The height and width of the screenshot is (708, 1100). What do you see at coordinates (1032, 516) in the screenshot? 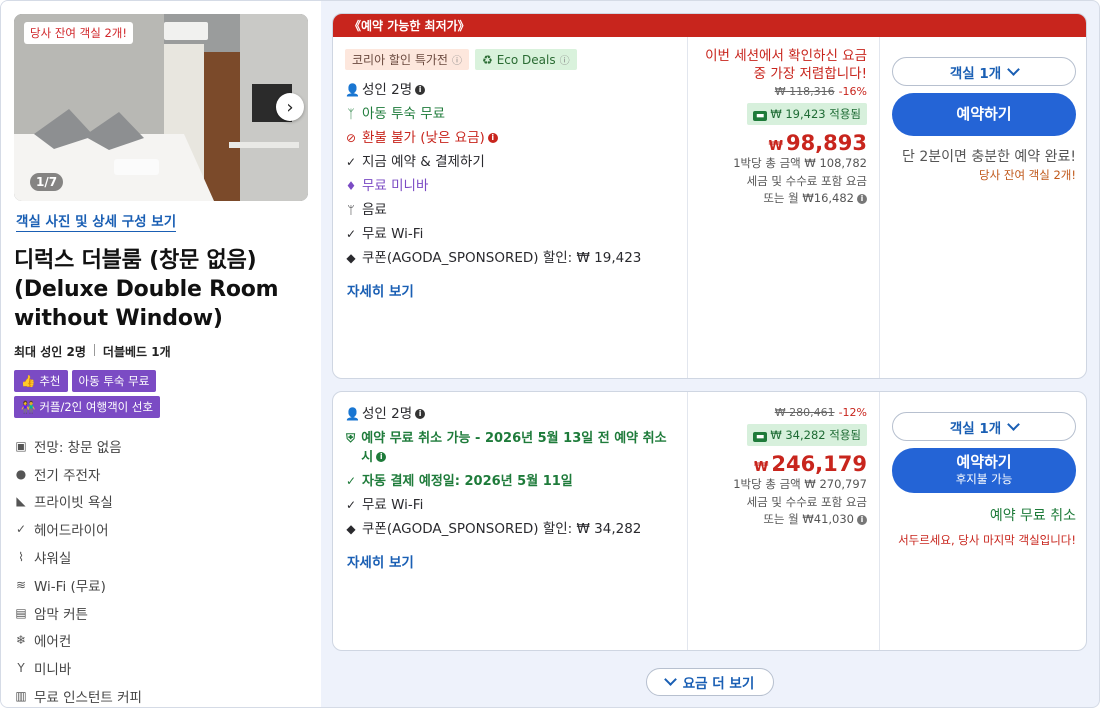
I see `free-cancel-note: 예약 무료 취소` at bounding box center [1032, 516].